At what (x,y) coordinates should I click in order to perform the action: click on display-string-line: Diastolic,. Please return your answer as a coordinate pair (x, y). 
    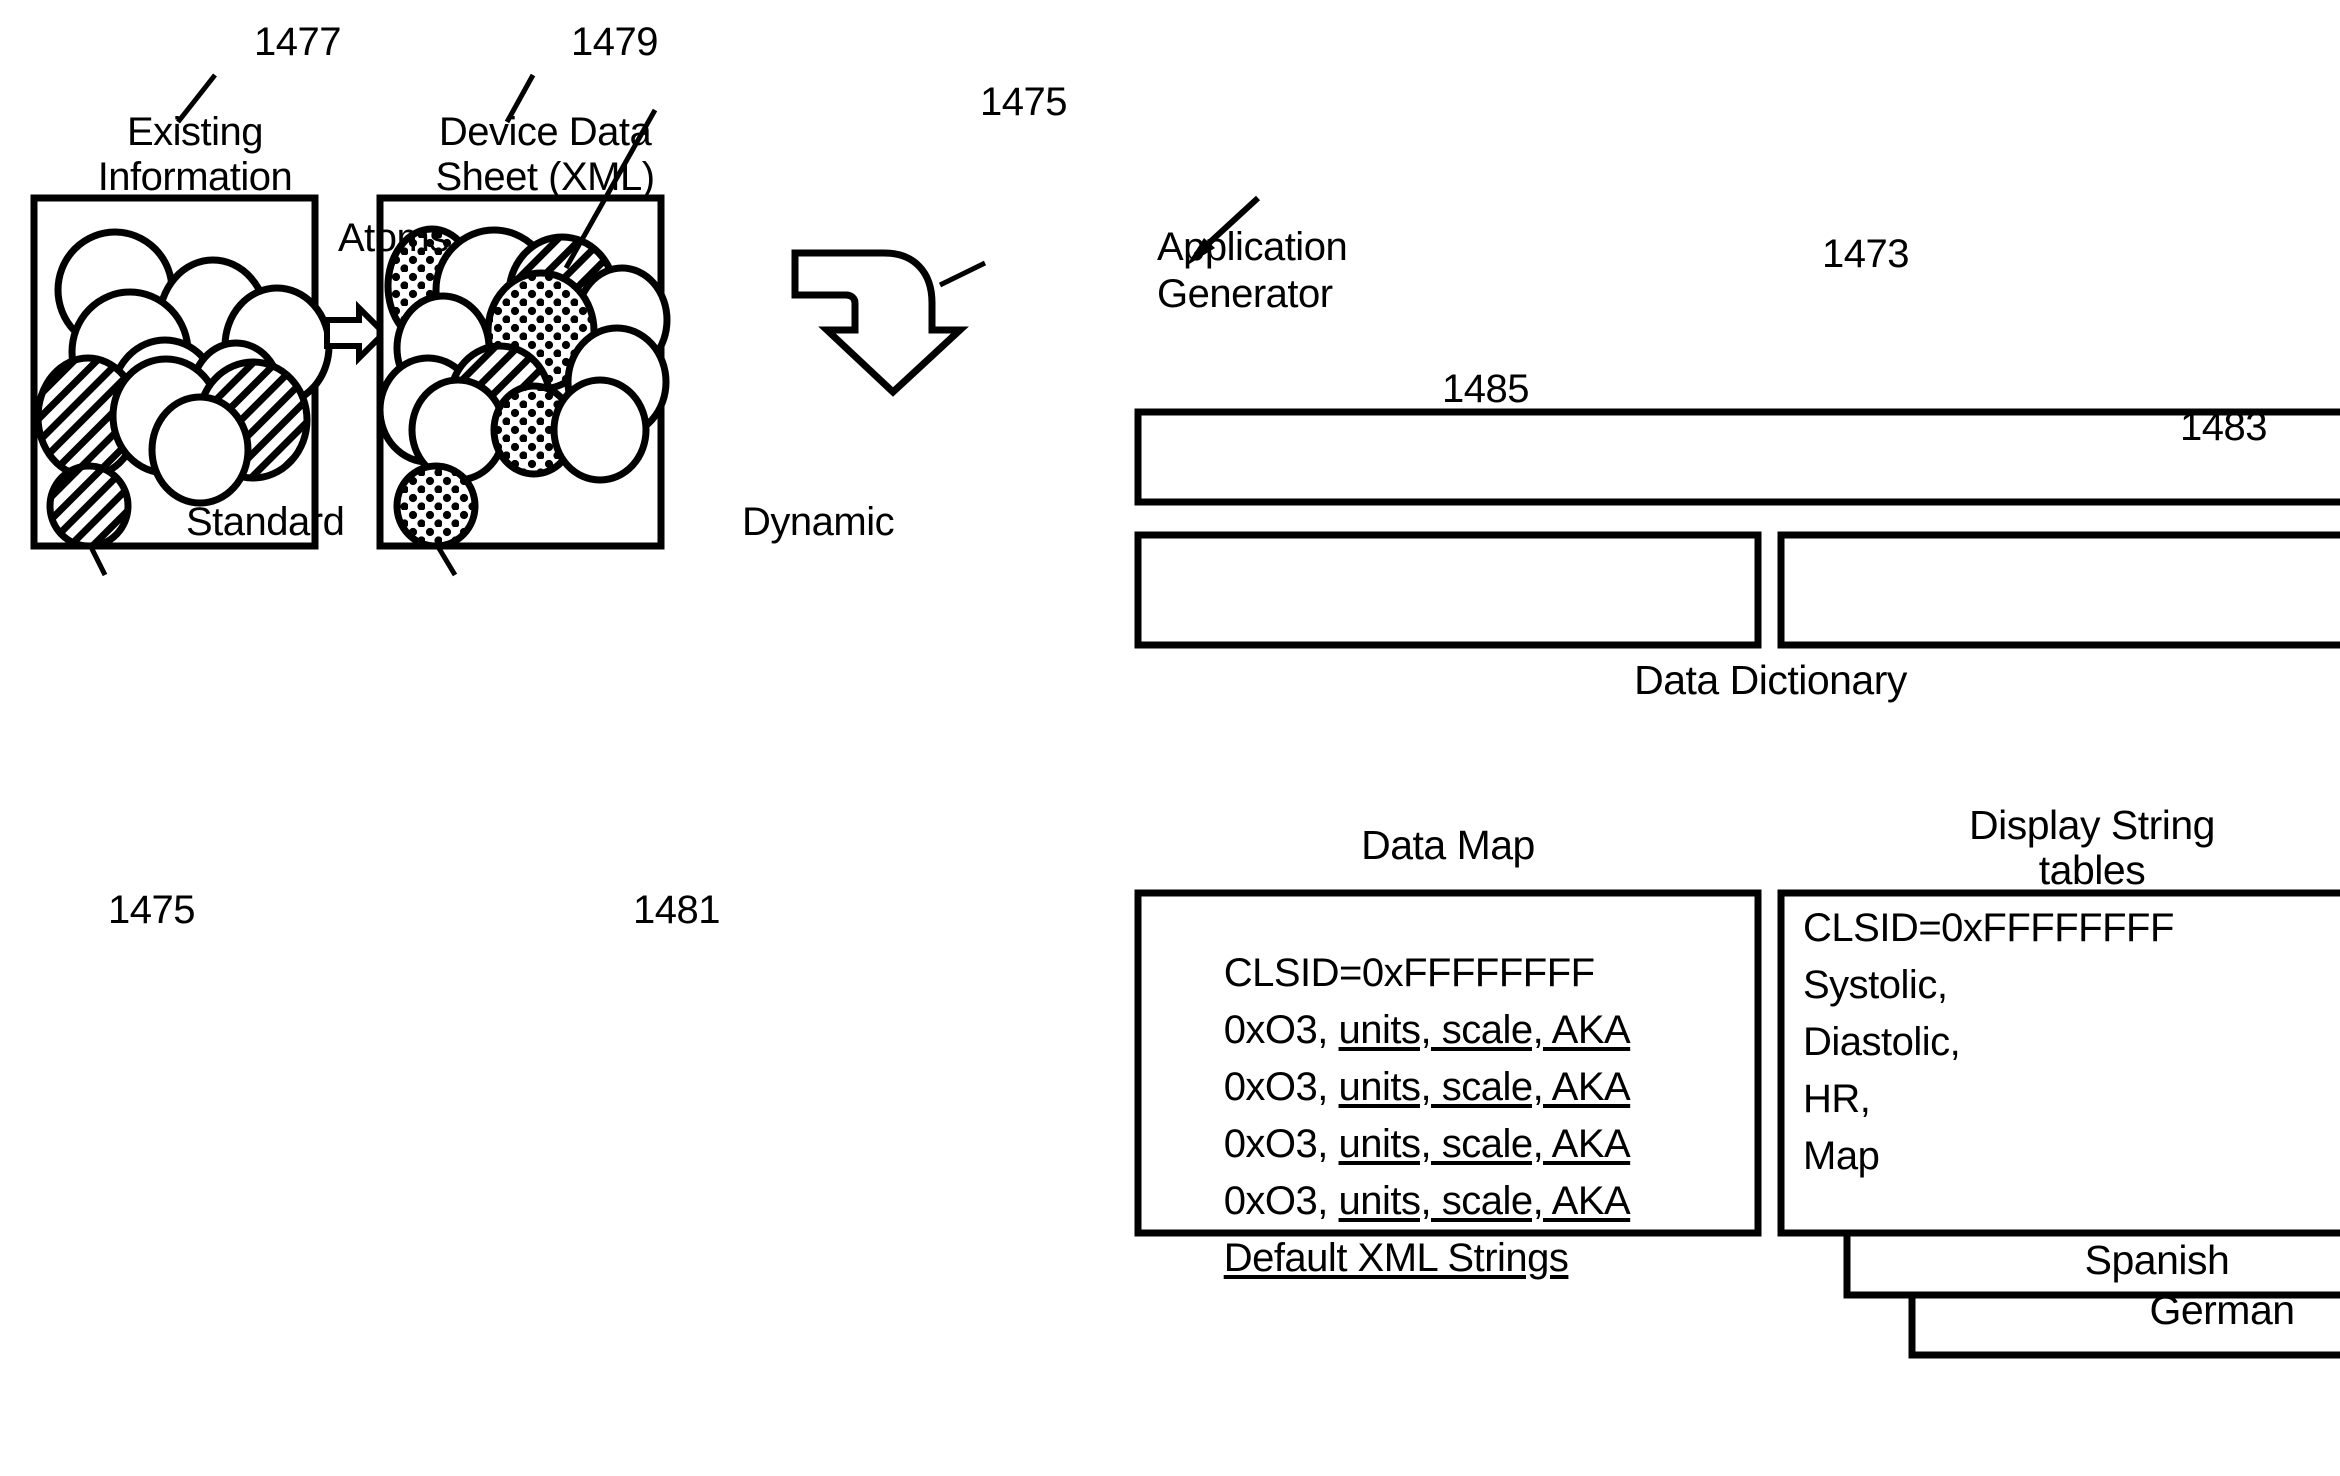
    Looking at the image, I should click on (1882, 1042).